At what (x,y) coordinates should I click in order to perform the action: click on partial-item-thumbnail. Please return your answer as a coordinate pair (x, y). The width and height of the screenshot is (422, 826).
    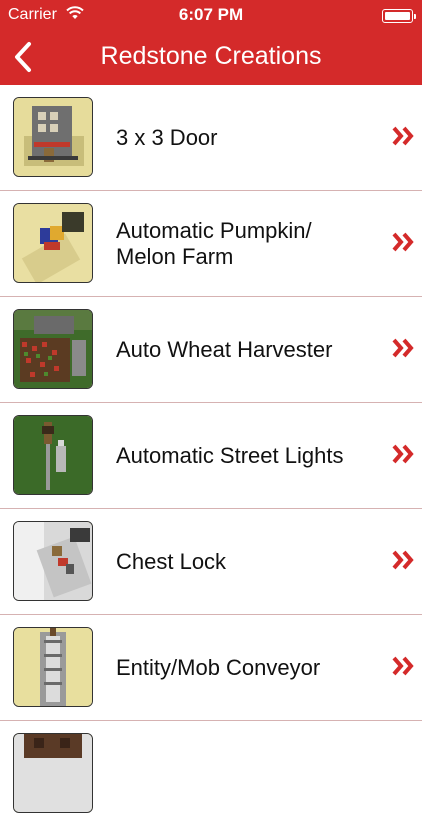
    Looking at the image, I should click on (53, 773).